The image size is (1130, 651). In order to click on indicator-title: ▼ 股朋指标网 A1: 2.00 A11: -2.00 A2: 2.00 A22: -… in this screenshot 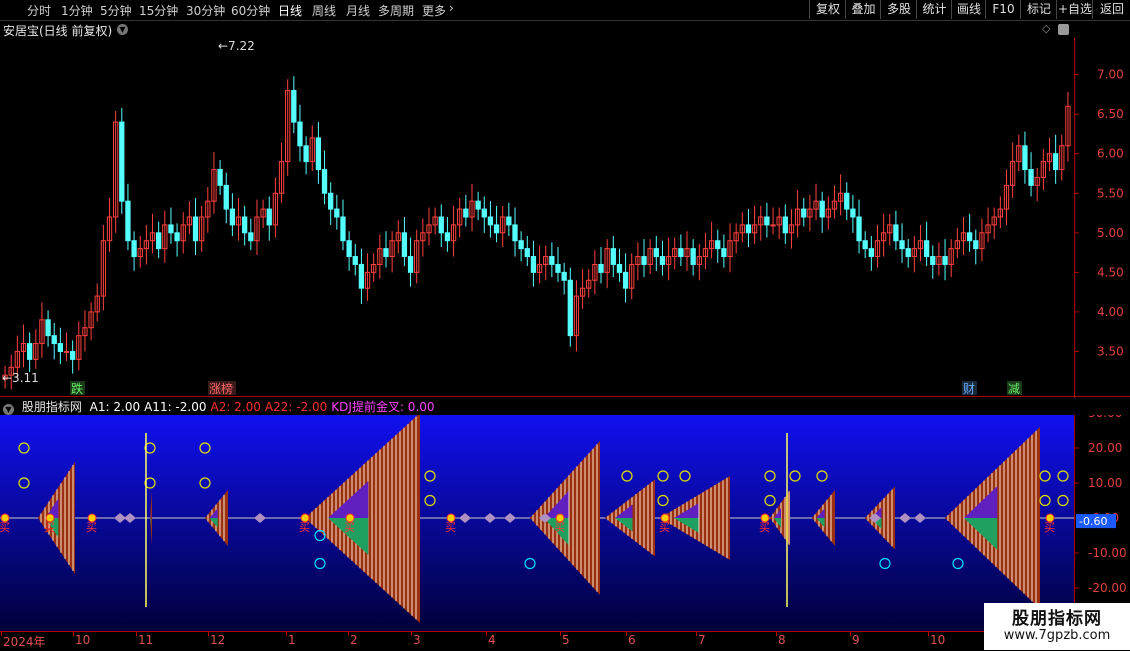, I will do `click(223, 406)`.